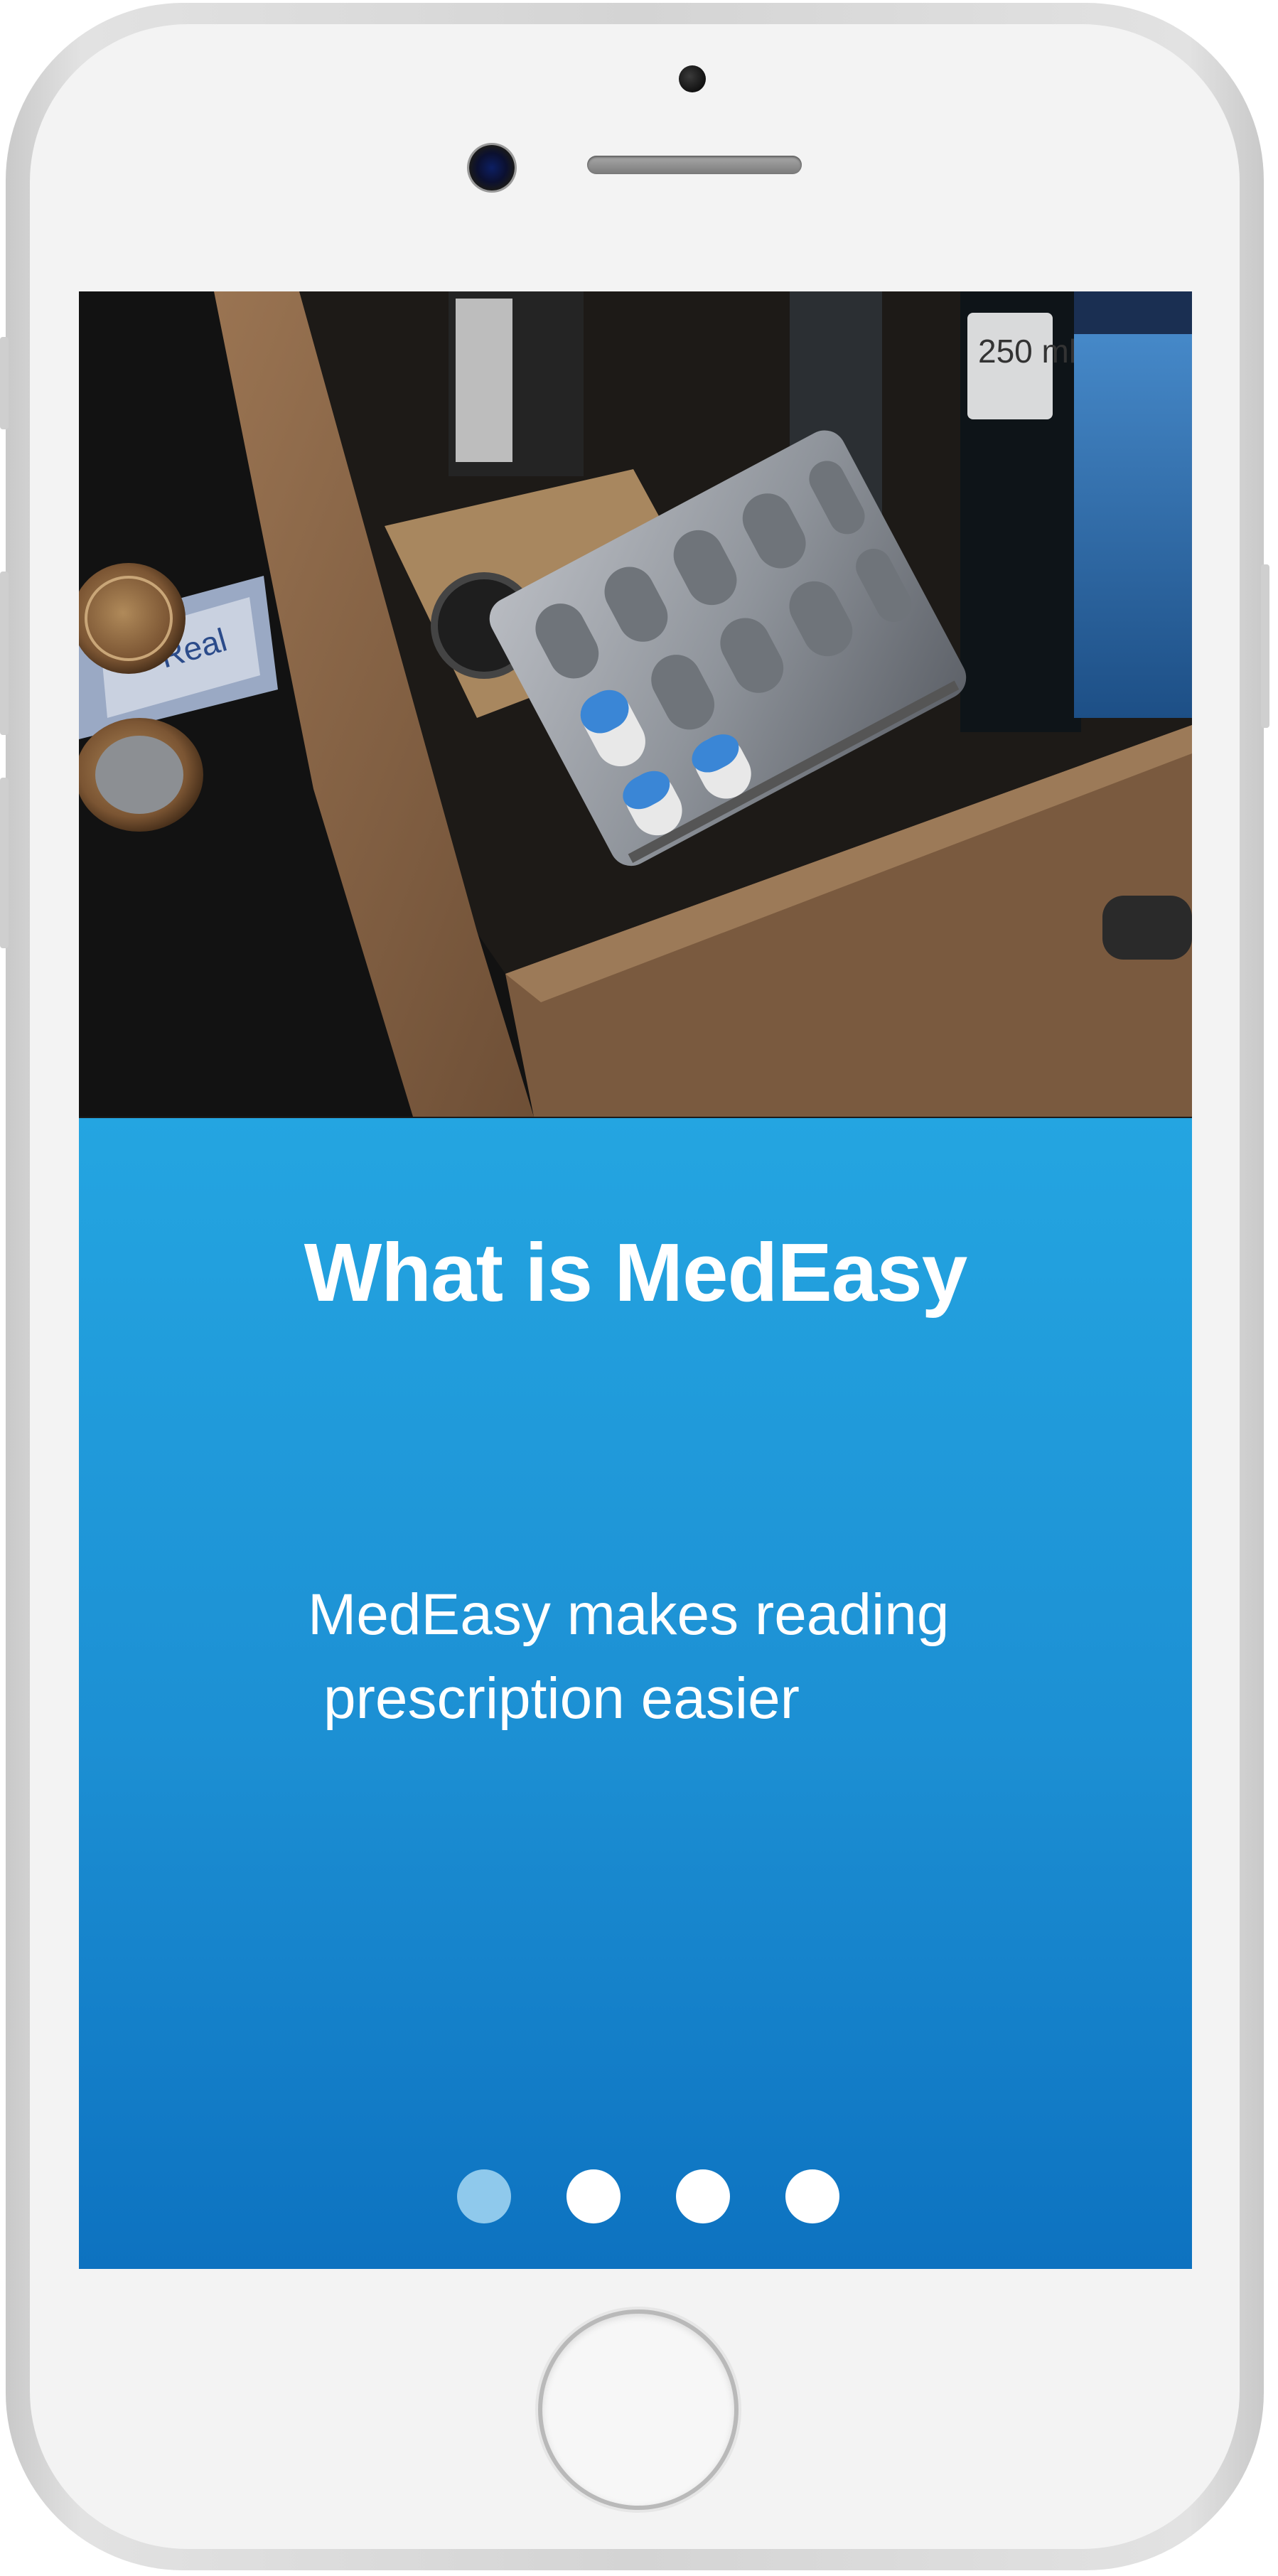 The image size is (1278, 2576). Describe the element at coordinates (561, 1698) in the screenshot. I see `description-line-2: prescription easier` at that location.